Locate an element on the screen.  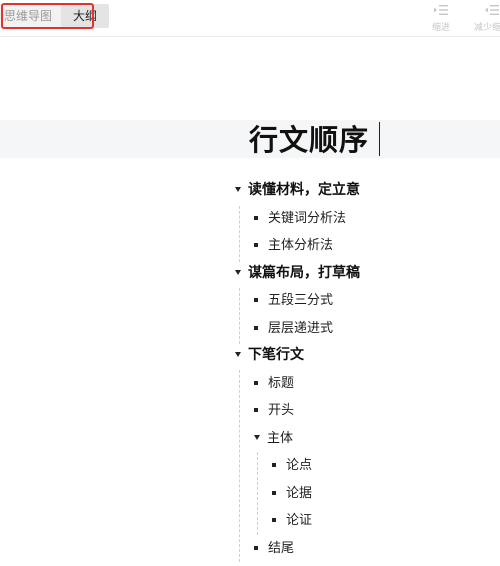
tab-mind-map: 思维导图 is located at coordinates (30, 16).